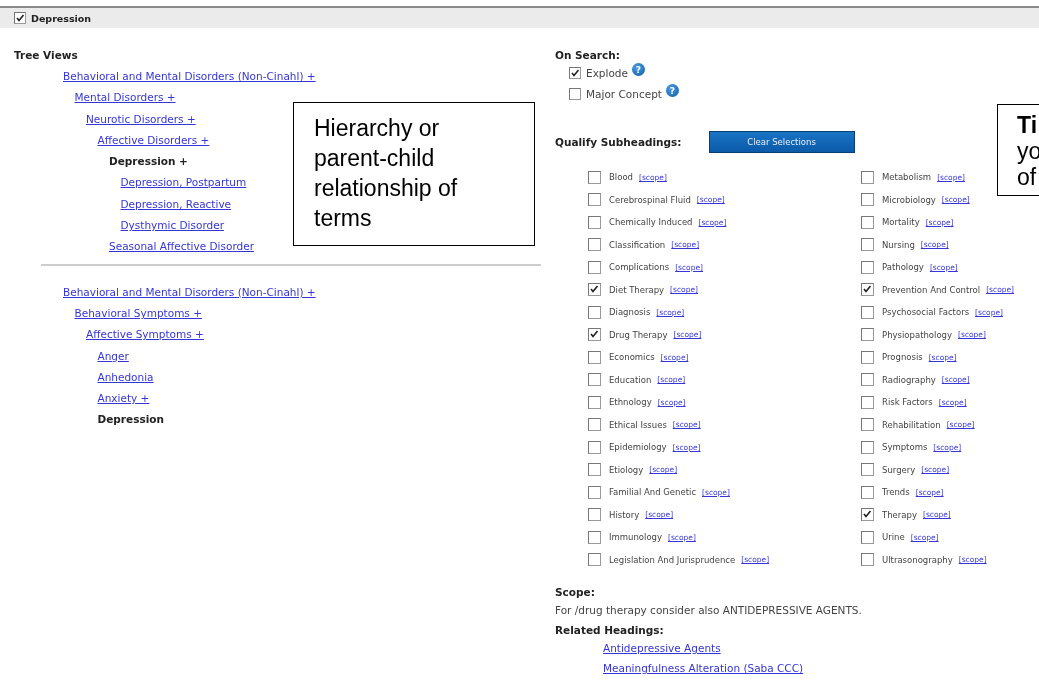  I want to click on tree-link: Dysthymic Disorder, so click(172, 225).